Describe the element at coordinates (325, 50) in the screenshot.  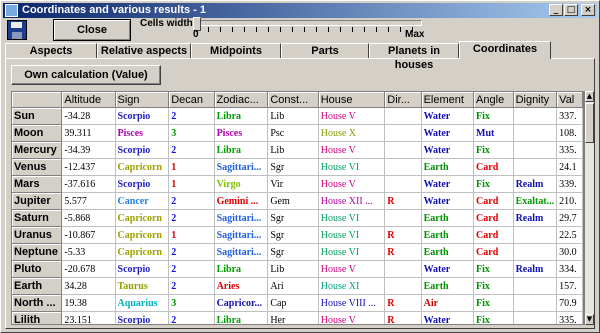
I see `tab-parts: Parts` at that location.